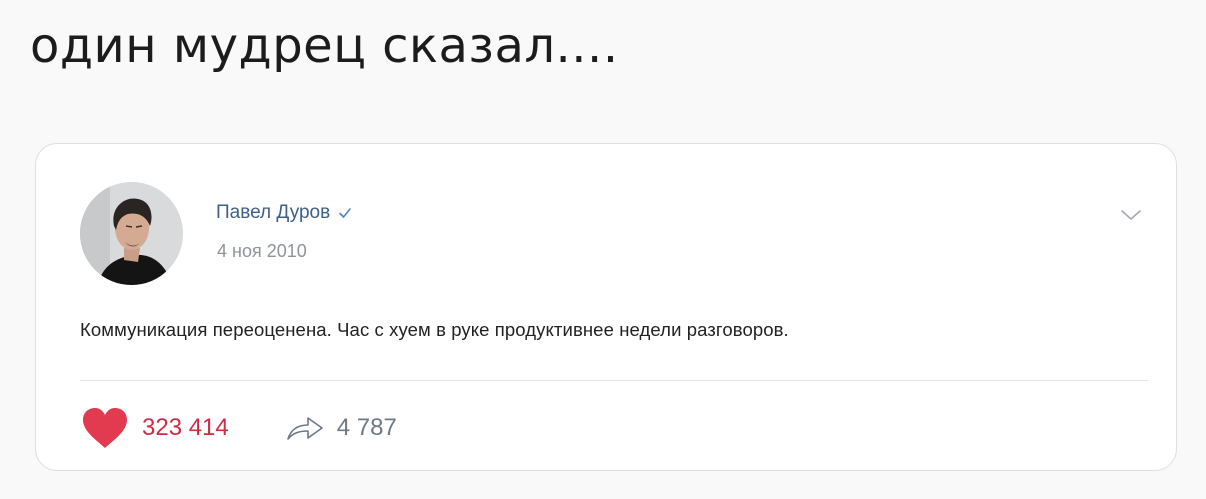 The height and width of the screenshot is (499, 1206). What do you see at coordinates (262, 251) in the screenshot?
I see `post-date: 4 ноя 2010` at bounding box center [262, 251].